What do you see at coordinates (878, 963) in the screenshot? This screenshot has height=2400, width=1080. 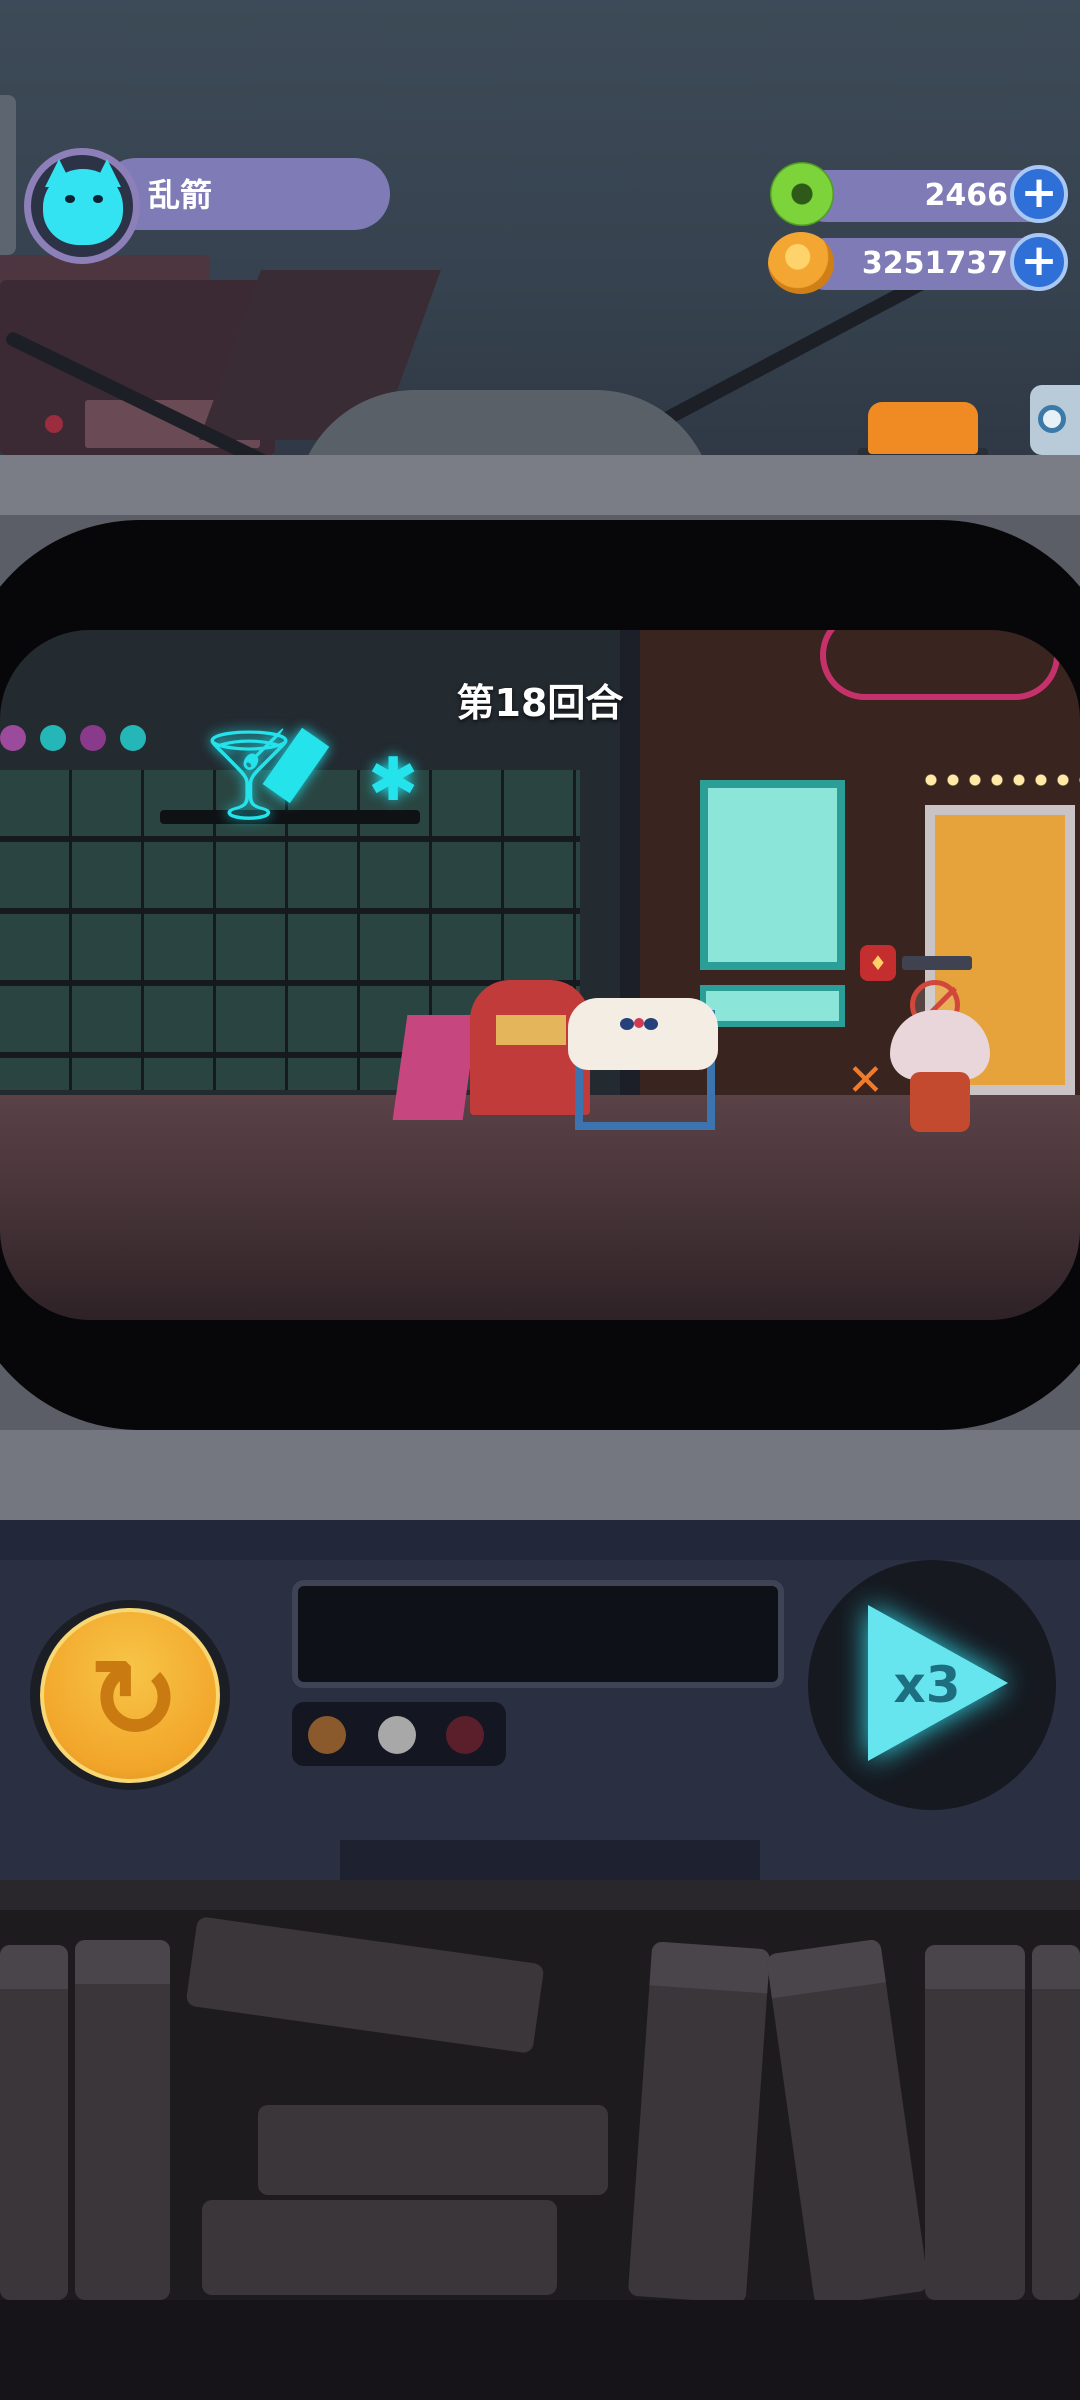 I see `fire-element-icon: ♦` at bounding box center [878, 963].